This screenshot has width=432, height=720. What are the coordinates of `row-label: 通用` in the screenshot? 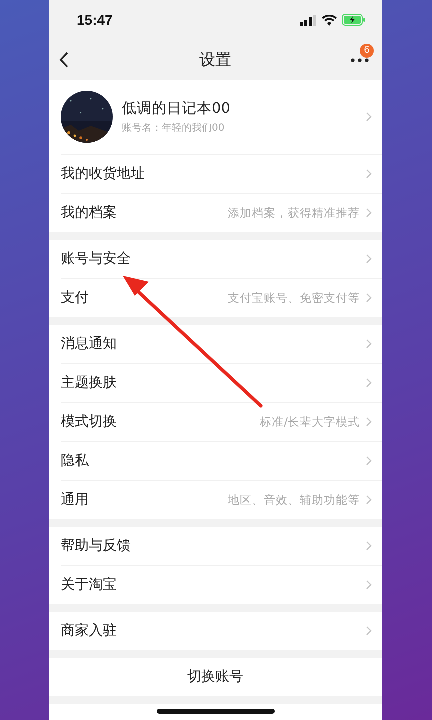 It's located at (75, 500).